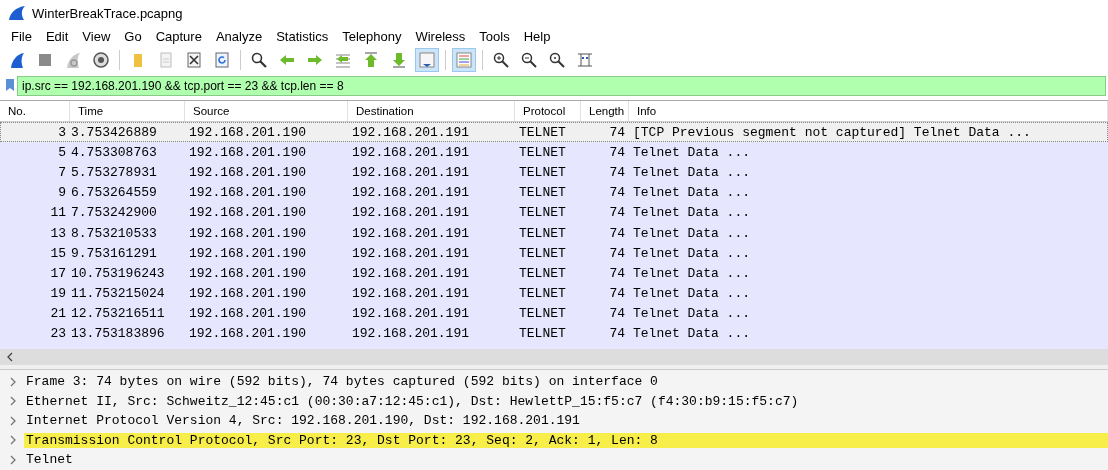 This screenshot has height=470, width=1108. Describe the element at coordinates (127, 111) in the screenshot. I see `column-header: Time` at that location.